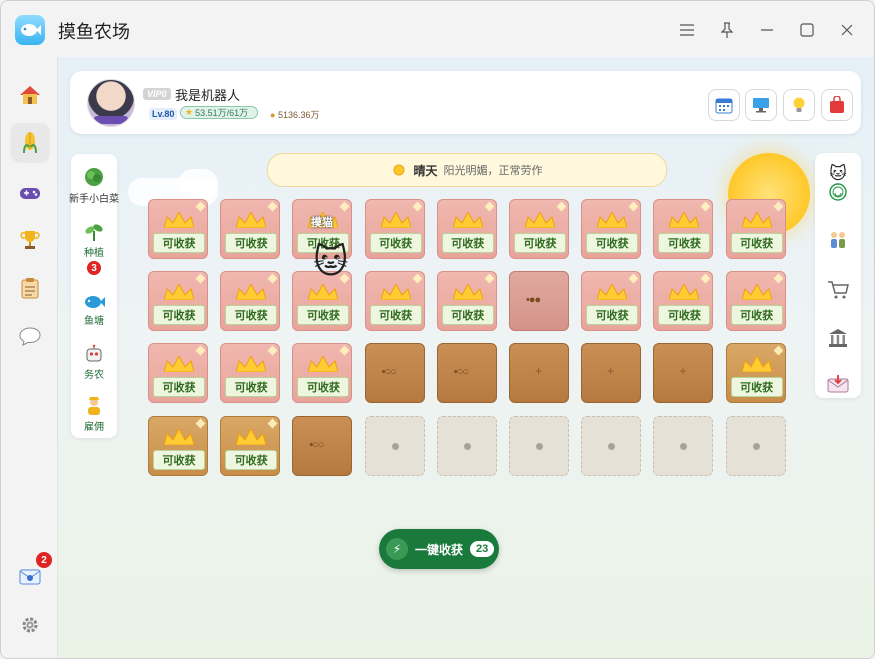  Describe the element at coordinates (461, 372) in the screenshot. I see `seeds-icon: •○○` at that location.